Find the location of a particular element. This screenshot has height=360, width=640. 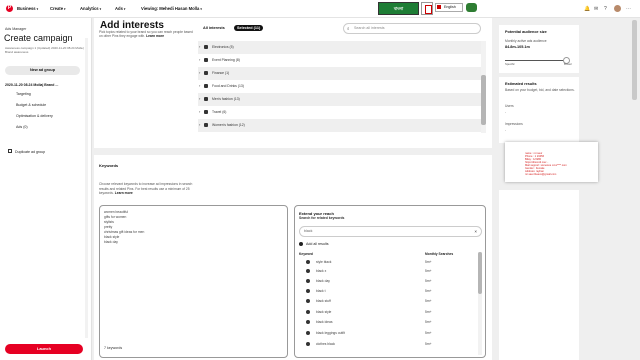

interest-search-input: ⌕ Search all interests is located at coordinates (412, 28).